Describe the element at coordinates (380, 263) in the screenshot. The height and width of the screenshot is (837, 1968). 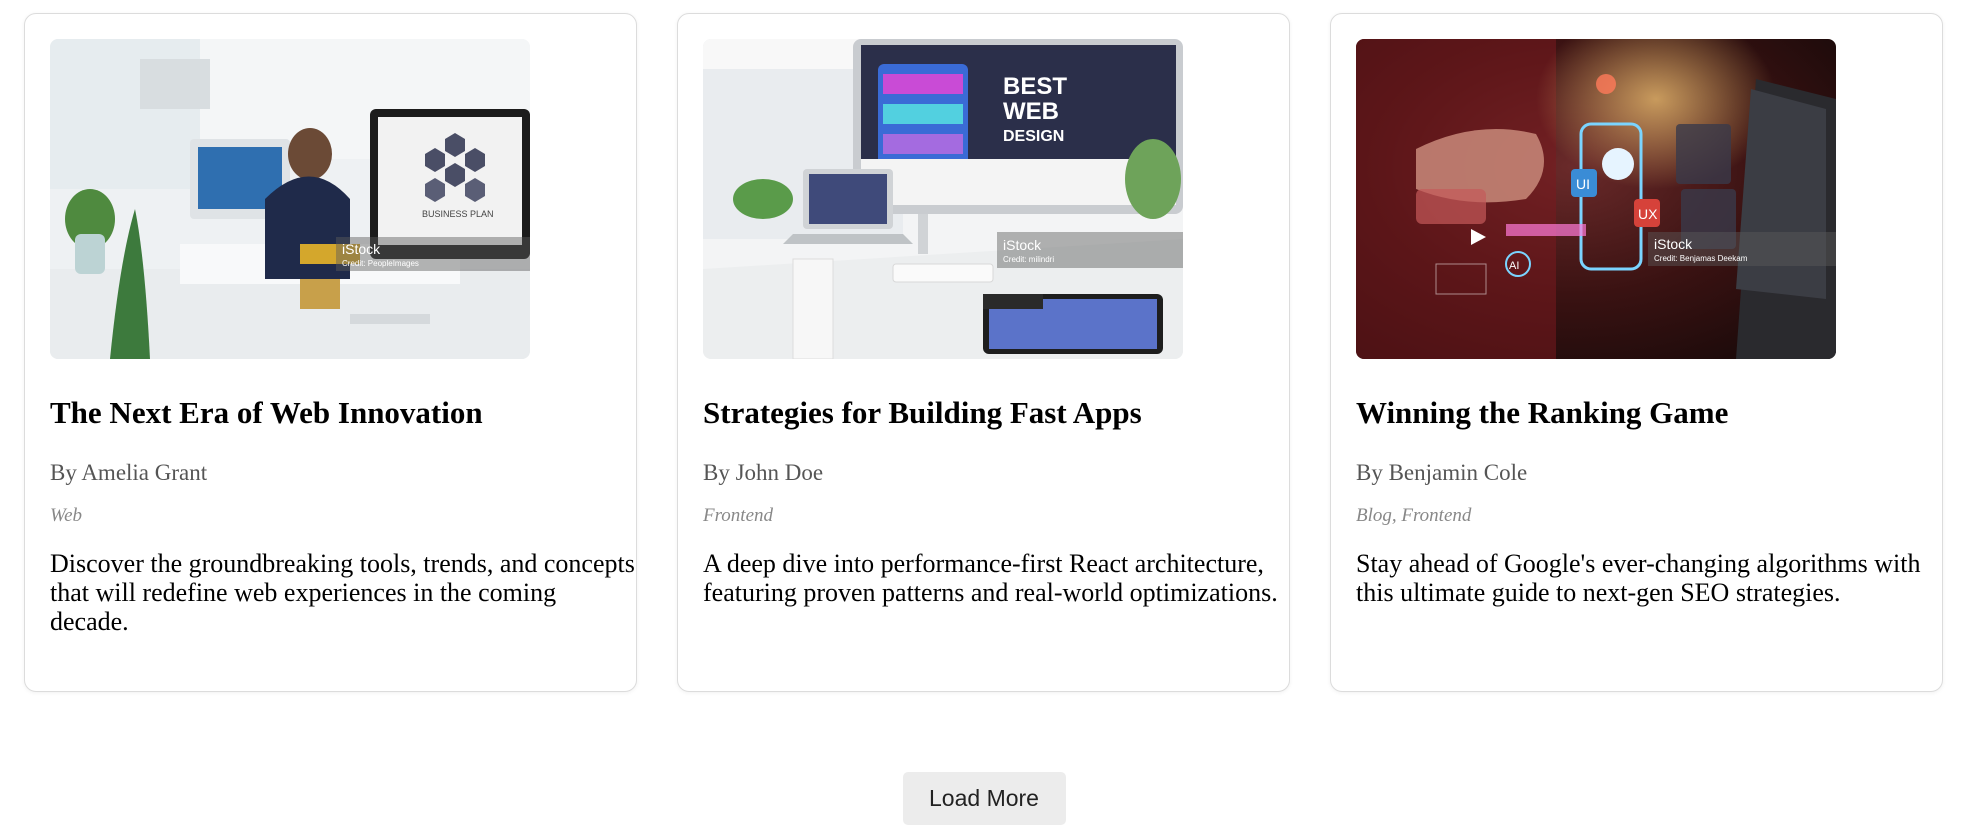
I see `credit-text: Credit: PeopleImages` at that location.